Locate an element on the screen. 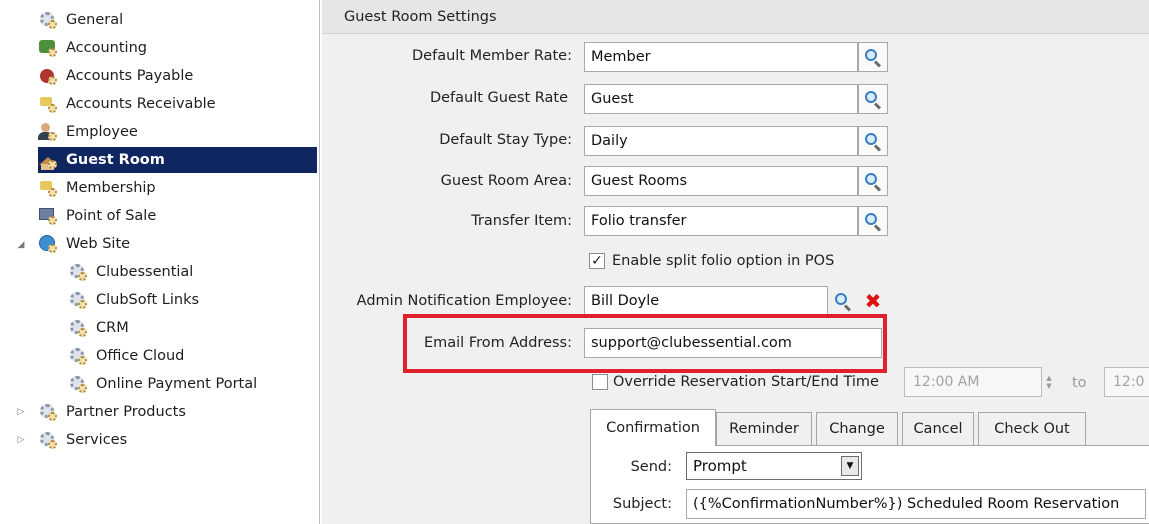 The width and height of the screenshot is (1149, 524). tab-reminder: Reminder is located at coordinates (764, 428).